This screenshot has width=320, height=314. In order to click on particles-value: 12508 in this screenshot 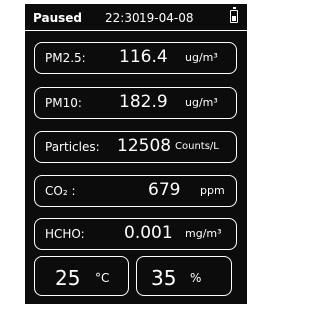, I will do `click(144, 146)`.